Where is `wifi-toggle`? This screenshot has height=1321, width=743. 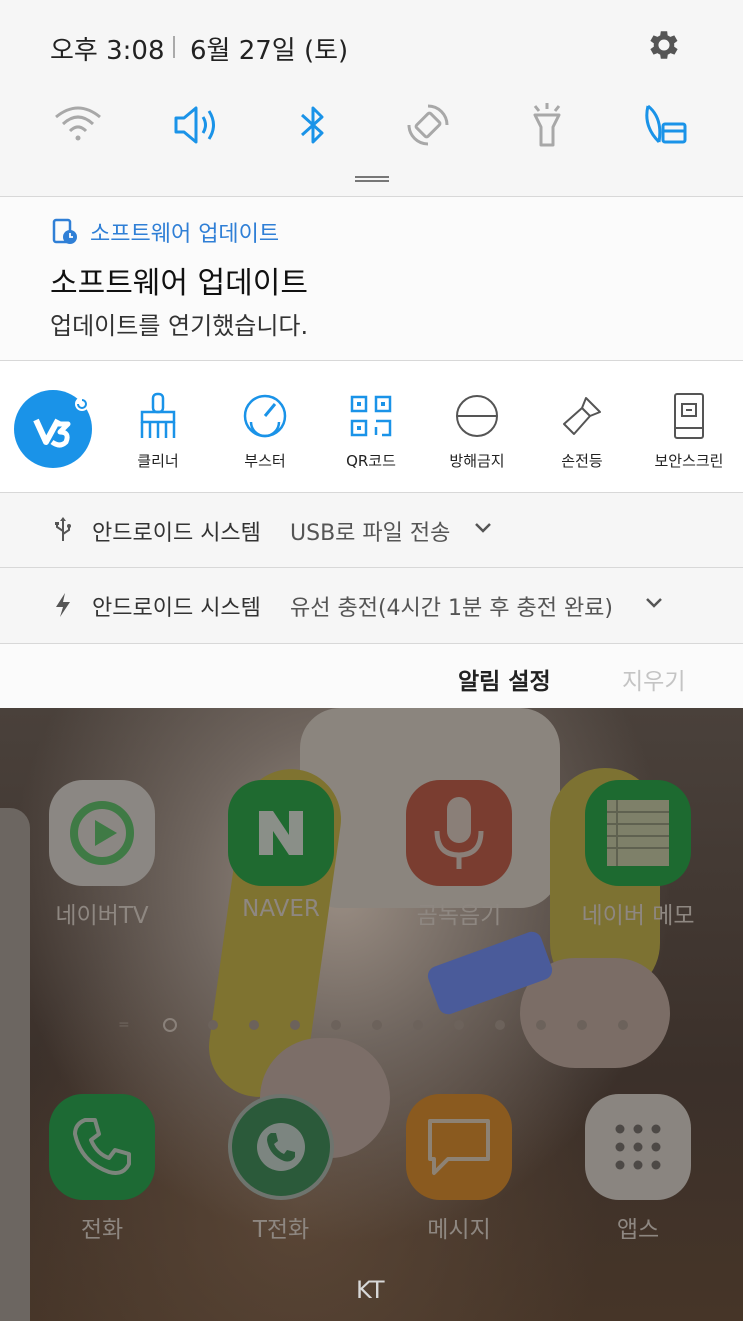 wifi-toggle is located at coordinates (78, 125).